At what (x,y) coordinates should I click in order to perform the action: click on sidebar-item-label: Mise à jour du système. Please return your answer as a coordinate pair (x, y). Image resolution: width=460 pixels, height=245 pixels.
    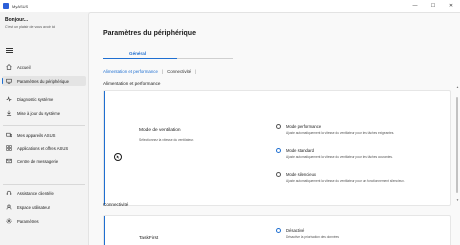
    Looking at the image, I should click on (39, 113).